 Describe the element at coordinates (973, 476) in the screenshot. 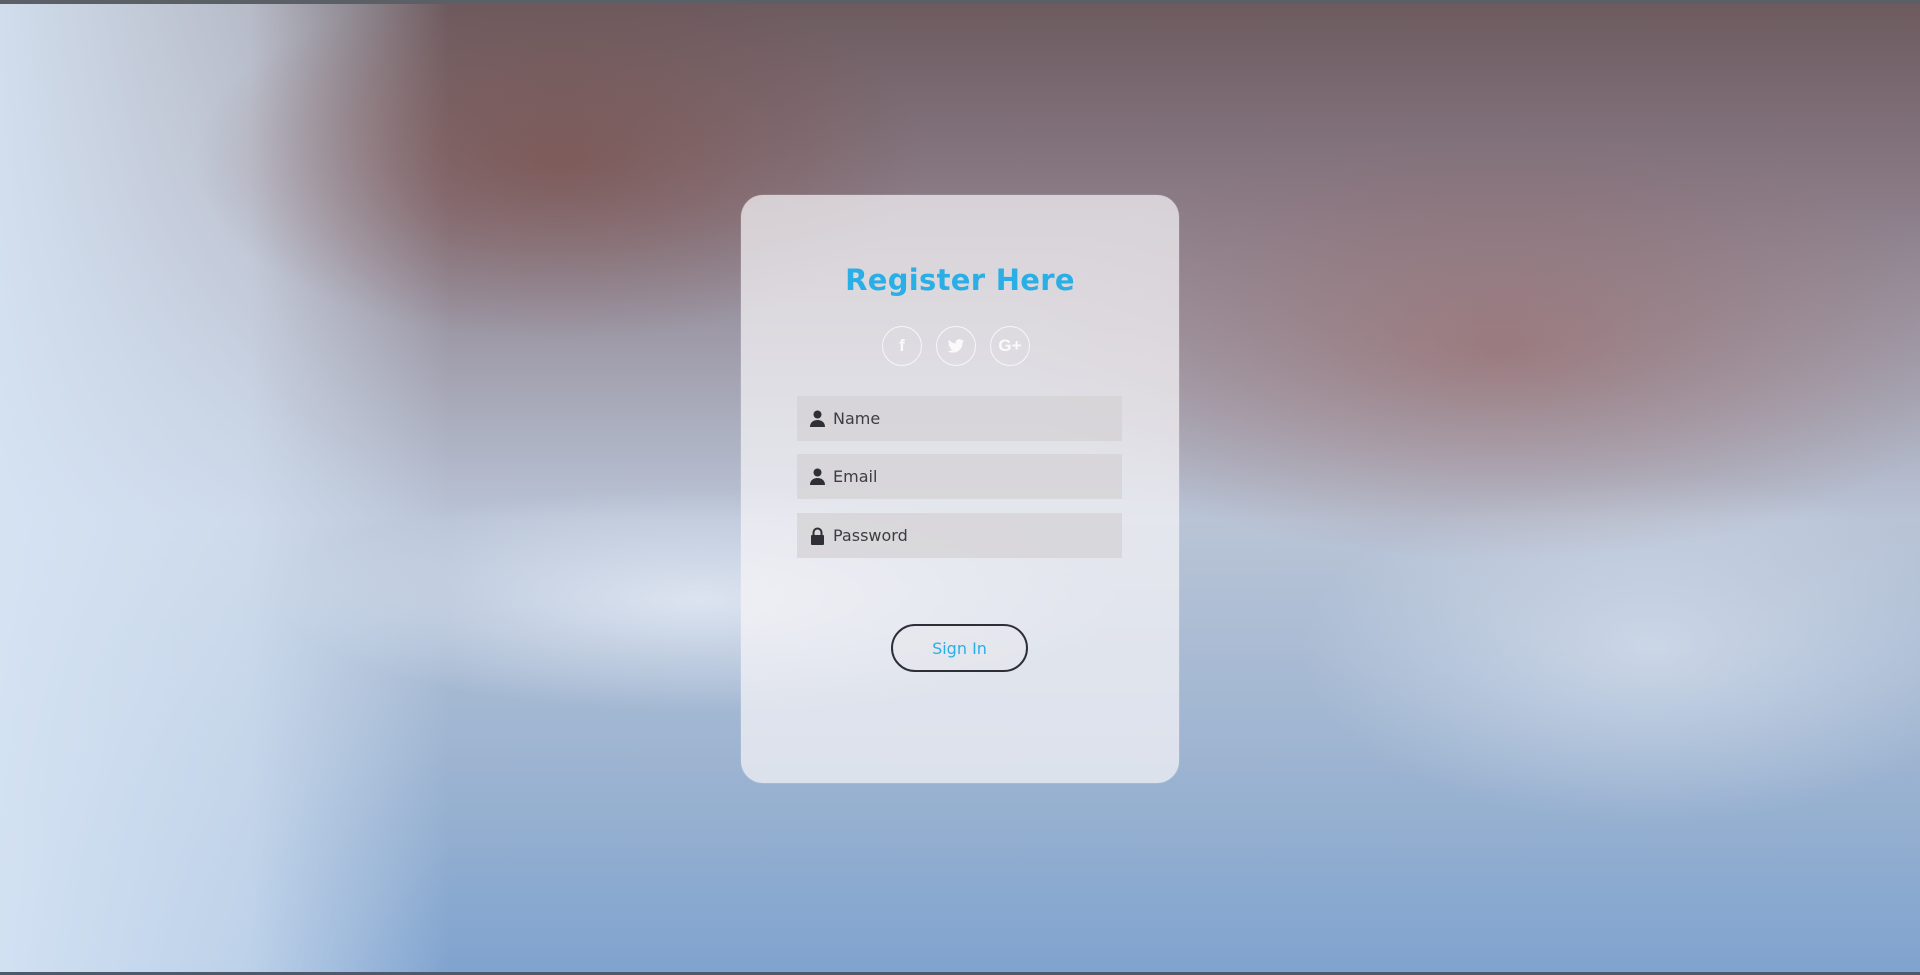

I see `email-input` at that location.